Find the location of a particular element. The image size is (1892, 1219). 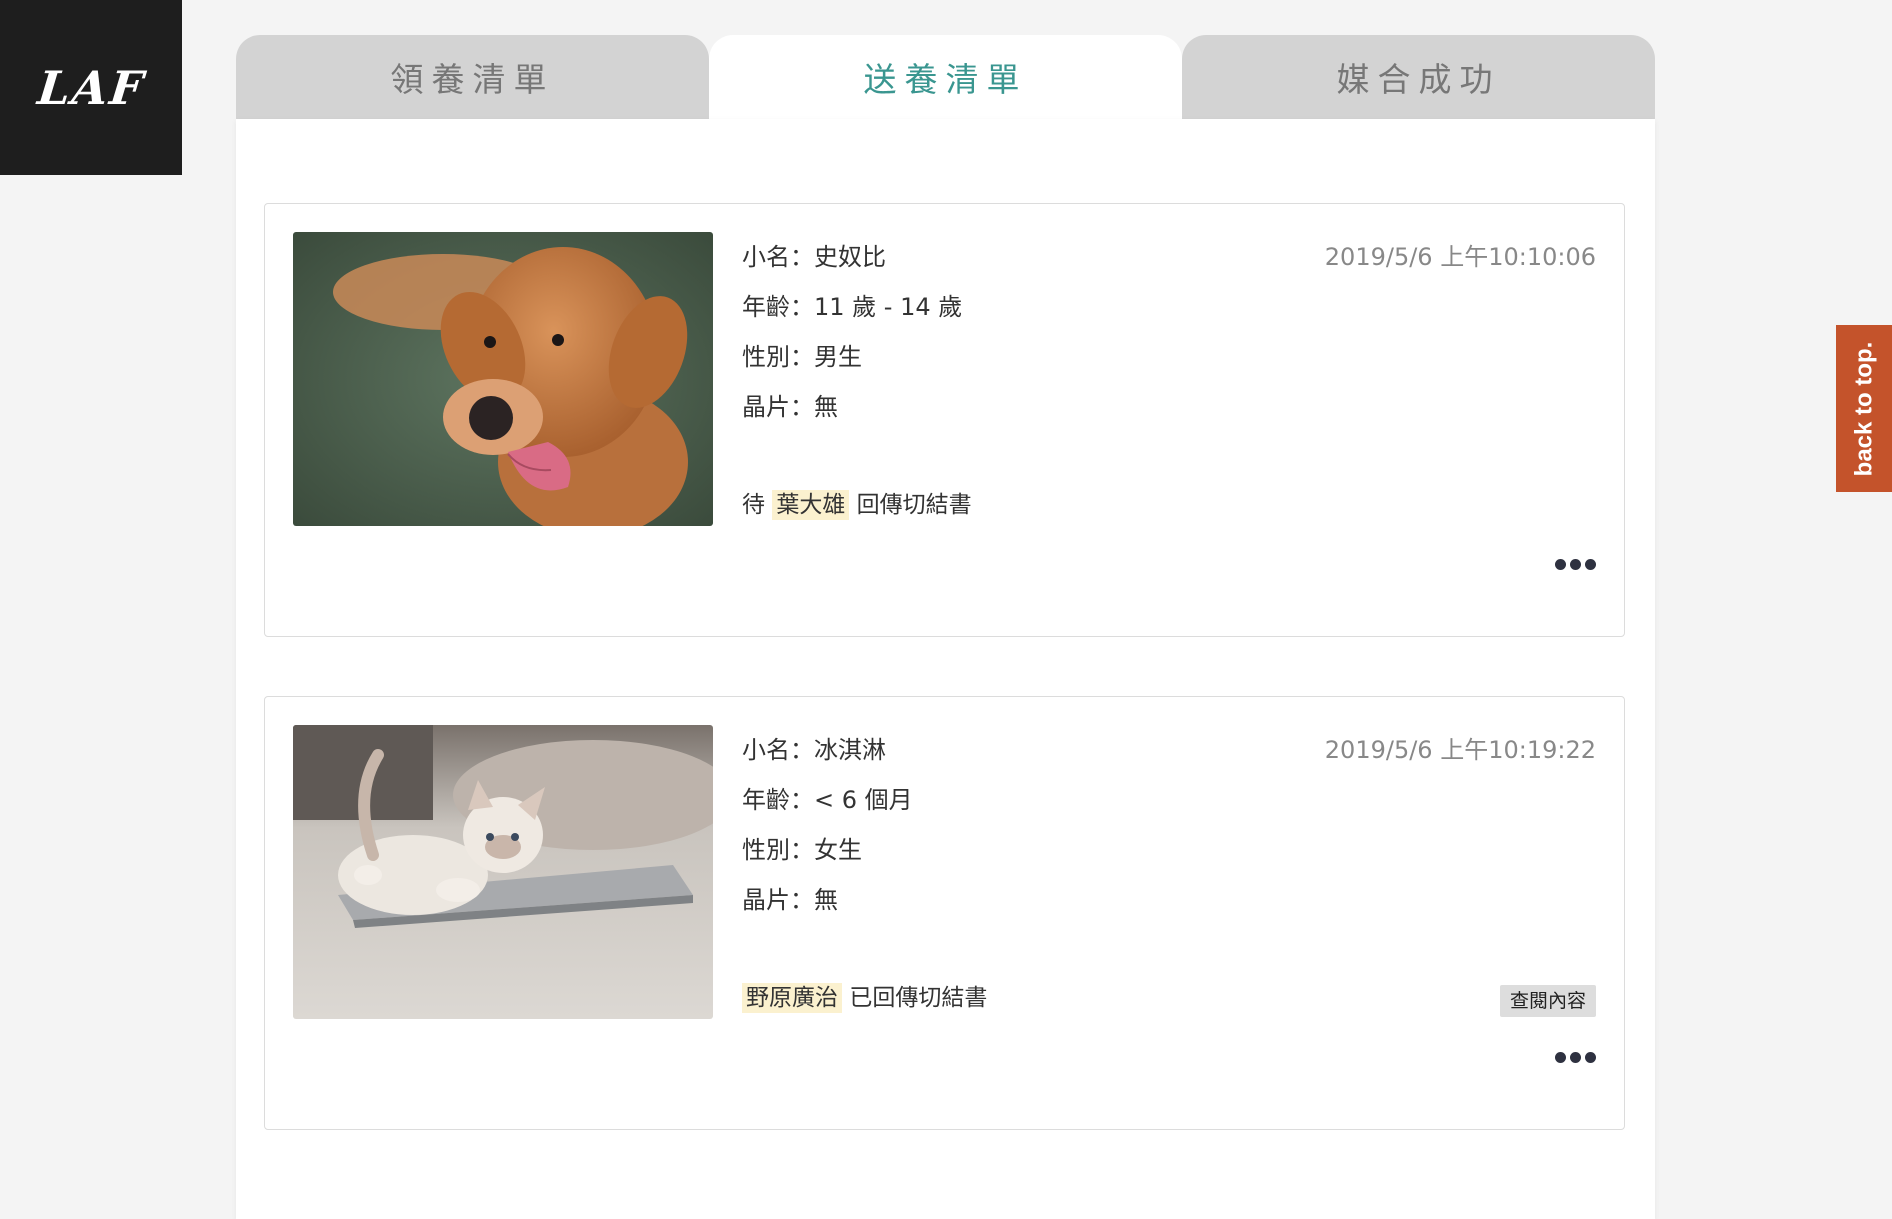

view-content-button: 查閱內容 is located at coordinates (1547, 1001).